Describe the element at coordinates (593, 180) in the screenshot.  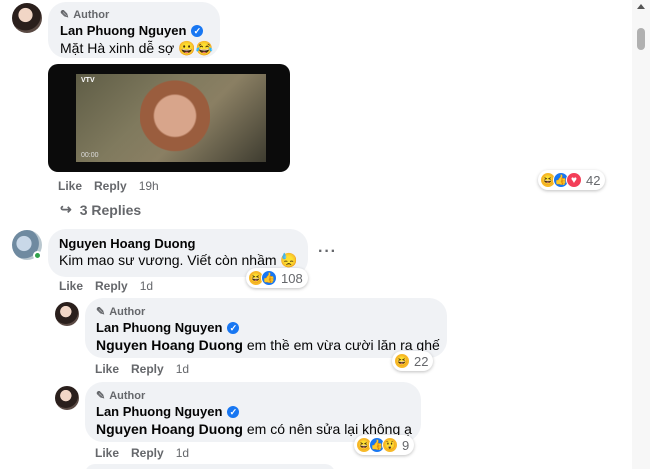
I see `reaction-count: 42` at that location.